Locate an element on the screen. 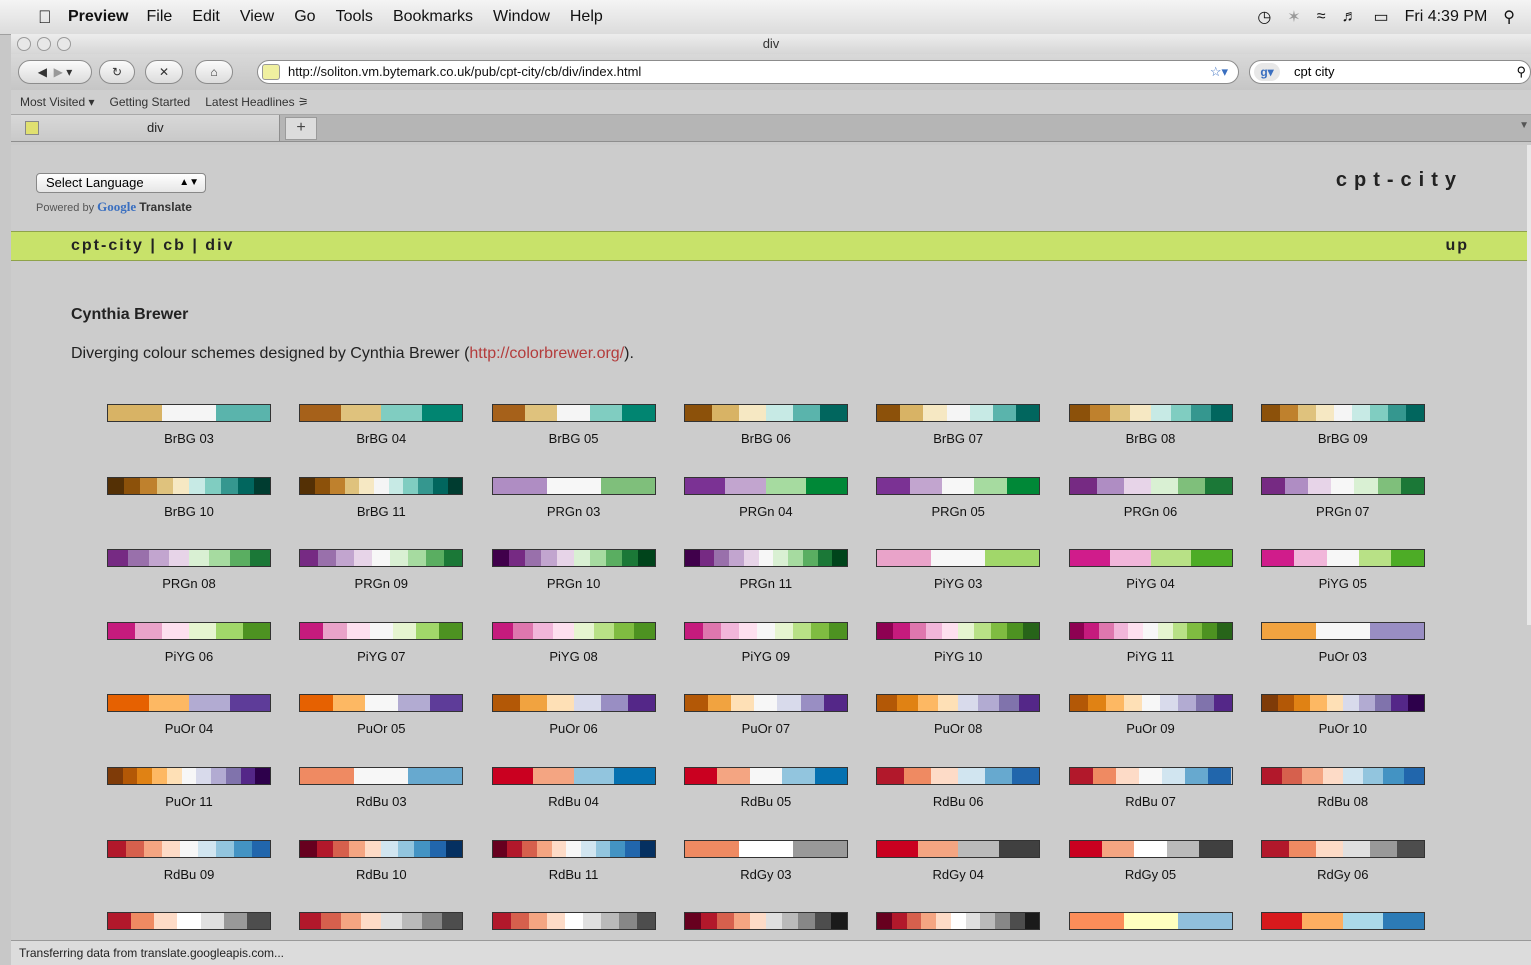 This screenshot has width=1531, height=965. swatch-label: PiYG 05 is located at coordinates (1343, 583).